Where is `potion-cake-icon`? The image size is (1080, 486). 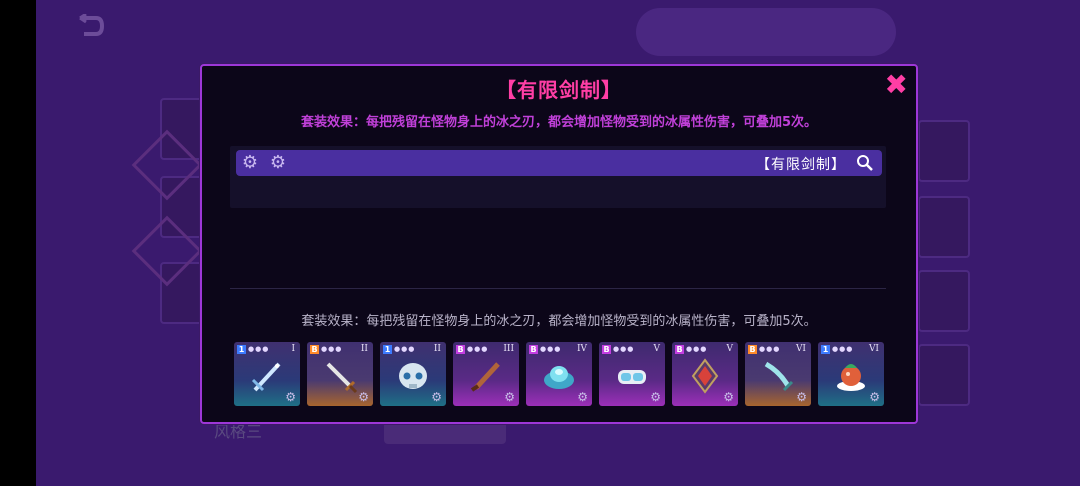
potion-cake-icon is located at coordinates (851, 377).